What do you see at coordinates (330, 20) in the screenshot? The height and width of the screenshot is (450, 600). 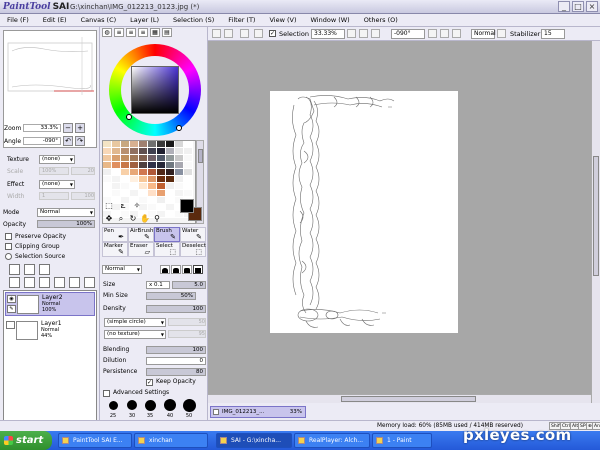 I see `menu-window: Window (W)` at bounding box center [330, 20].